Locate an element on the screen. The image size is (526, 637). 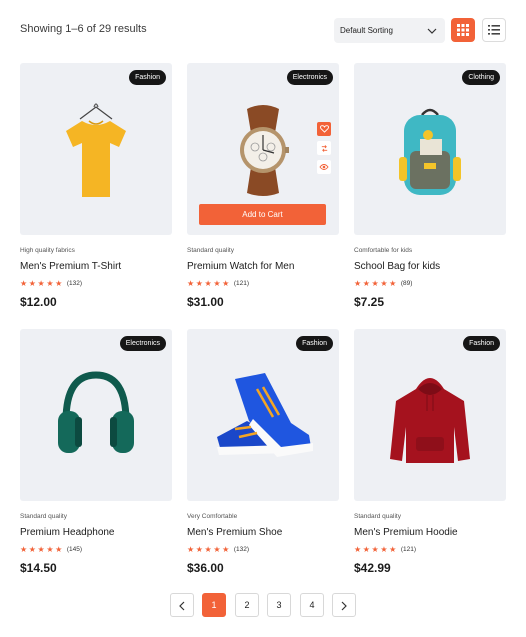
wishlist-button is located at coordinates (324, 129).